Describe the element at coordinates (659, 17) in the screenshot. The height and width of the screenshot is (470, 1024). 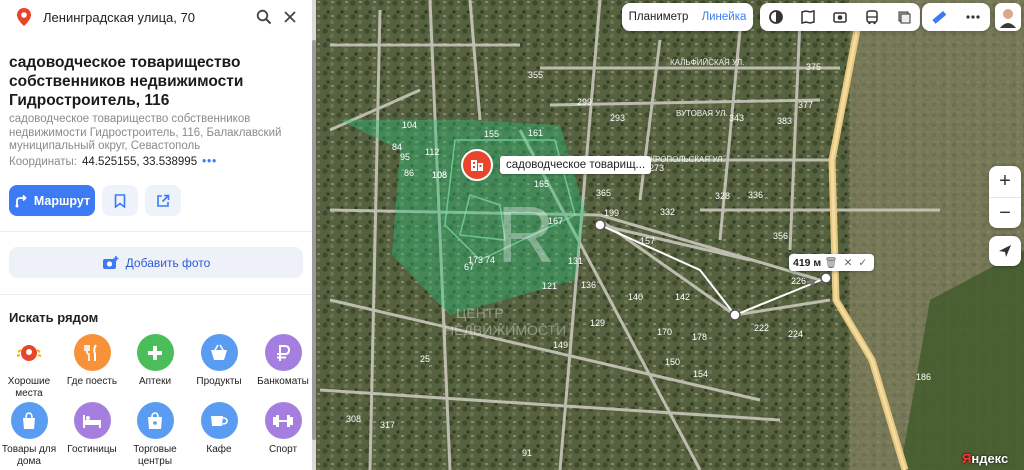
I see `planimeter-tab: Планиметр` at that location.